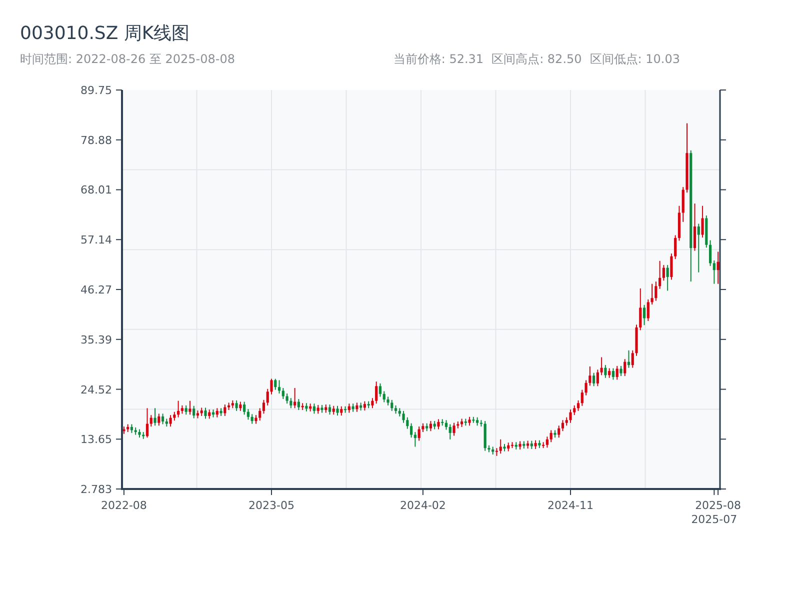  Describe the element at coordinates (635, 59) in the screenshot. I see `stat-label: 区间低点: 10.03` at that location.